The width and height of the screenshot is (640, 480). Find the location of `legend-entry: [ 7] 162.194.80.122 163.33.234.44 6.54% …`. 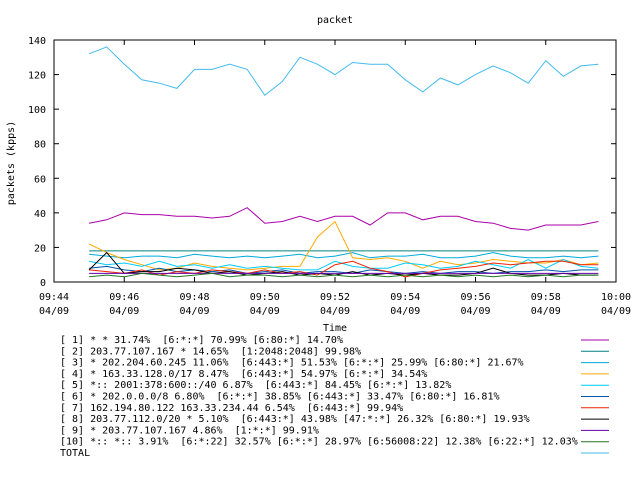

legend-entry: [ 7] 162.194.80.122 163.33.234.44 6.54% … is located at coordinates (231, 408).